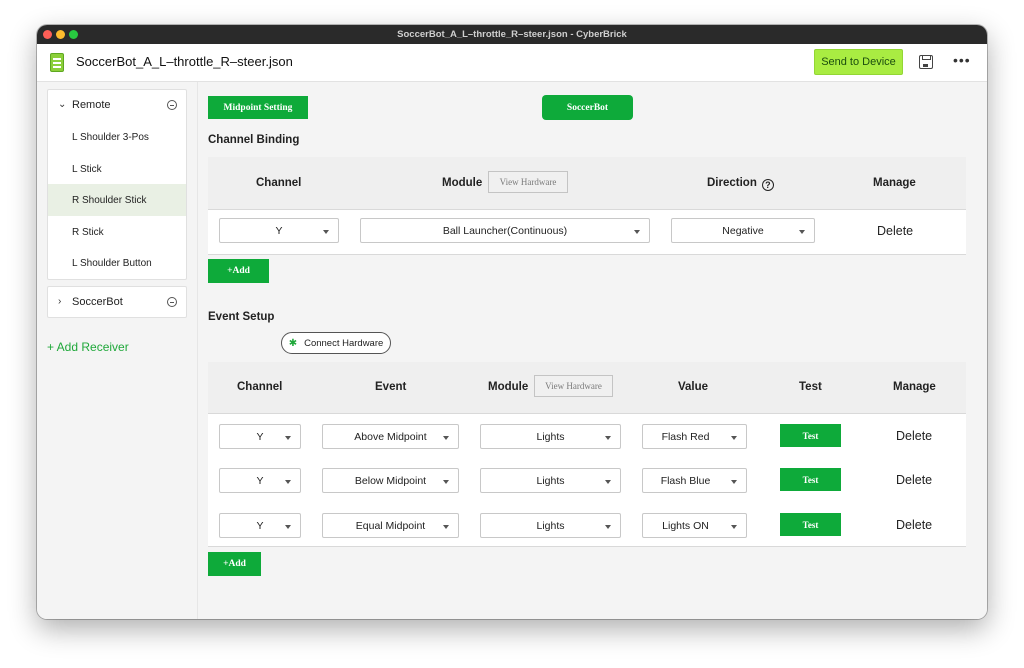 This screenshot has height=668, width=1024. I want to click on value-select: Lights ON, so click(694, 525).